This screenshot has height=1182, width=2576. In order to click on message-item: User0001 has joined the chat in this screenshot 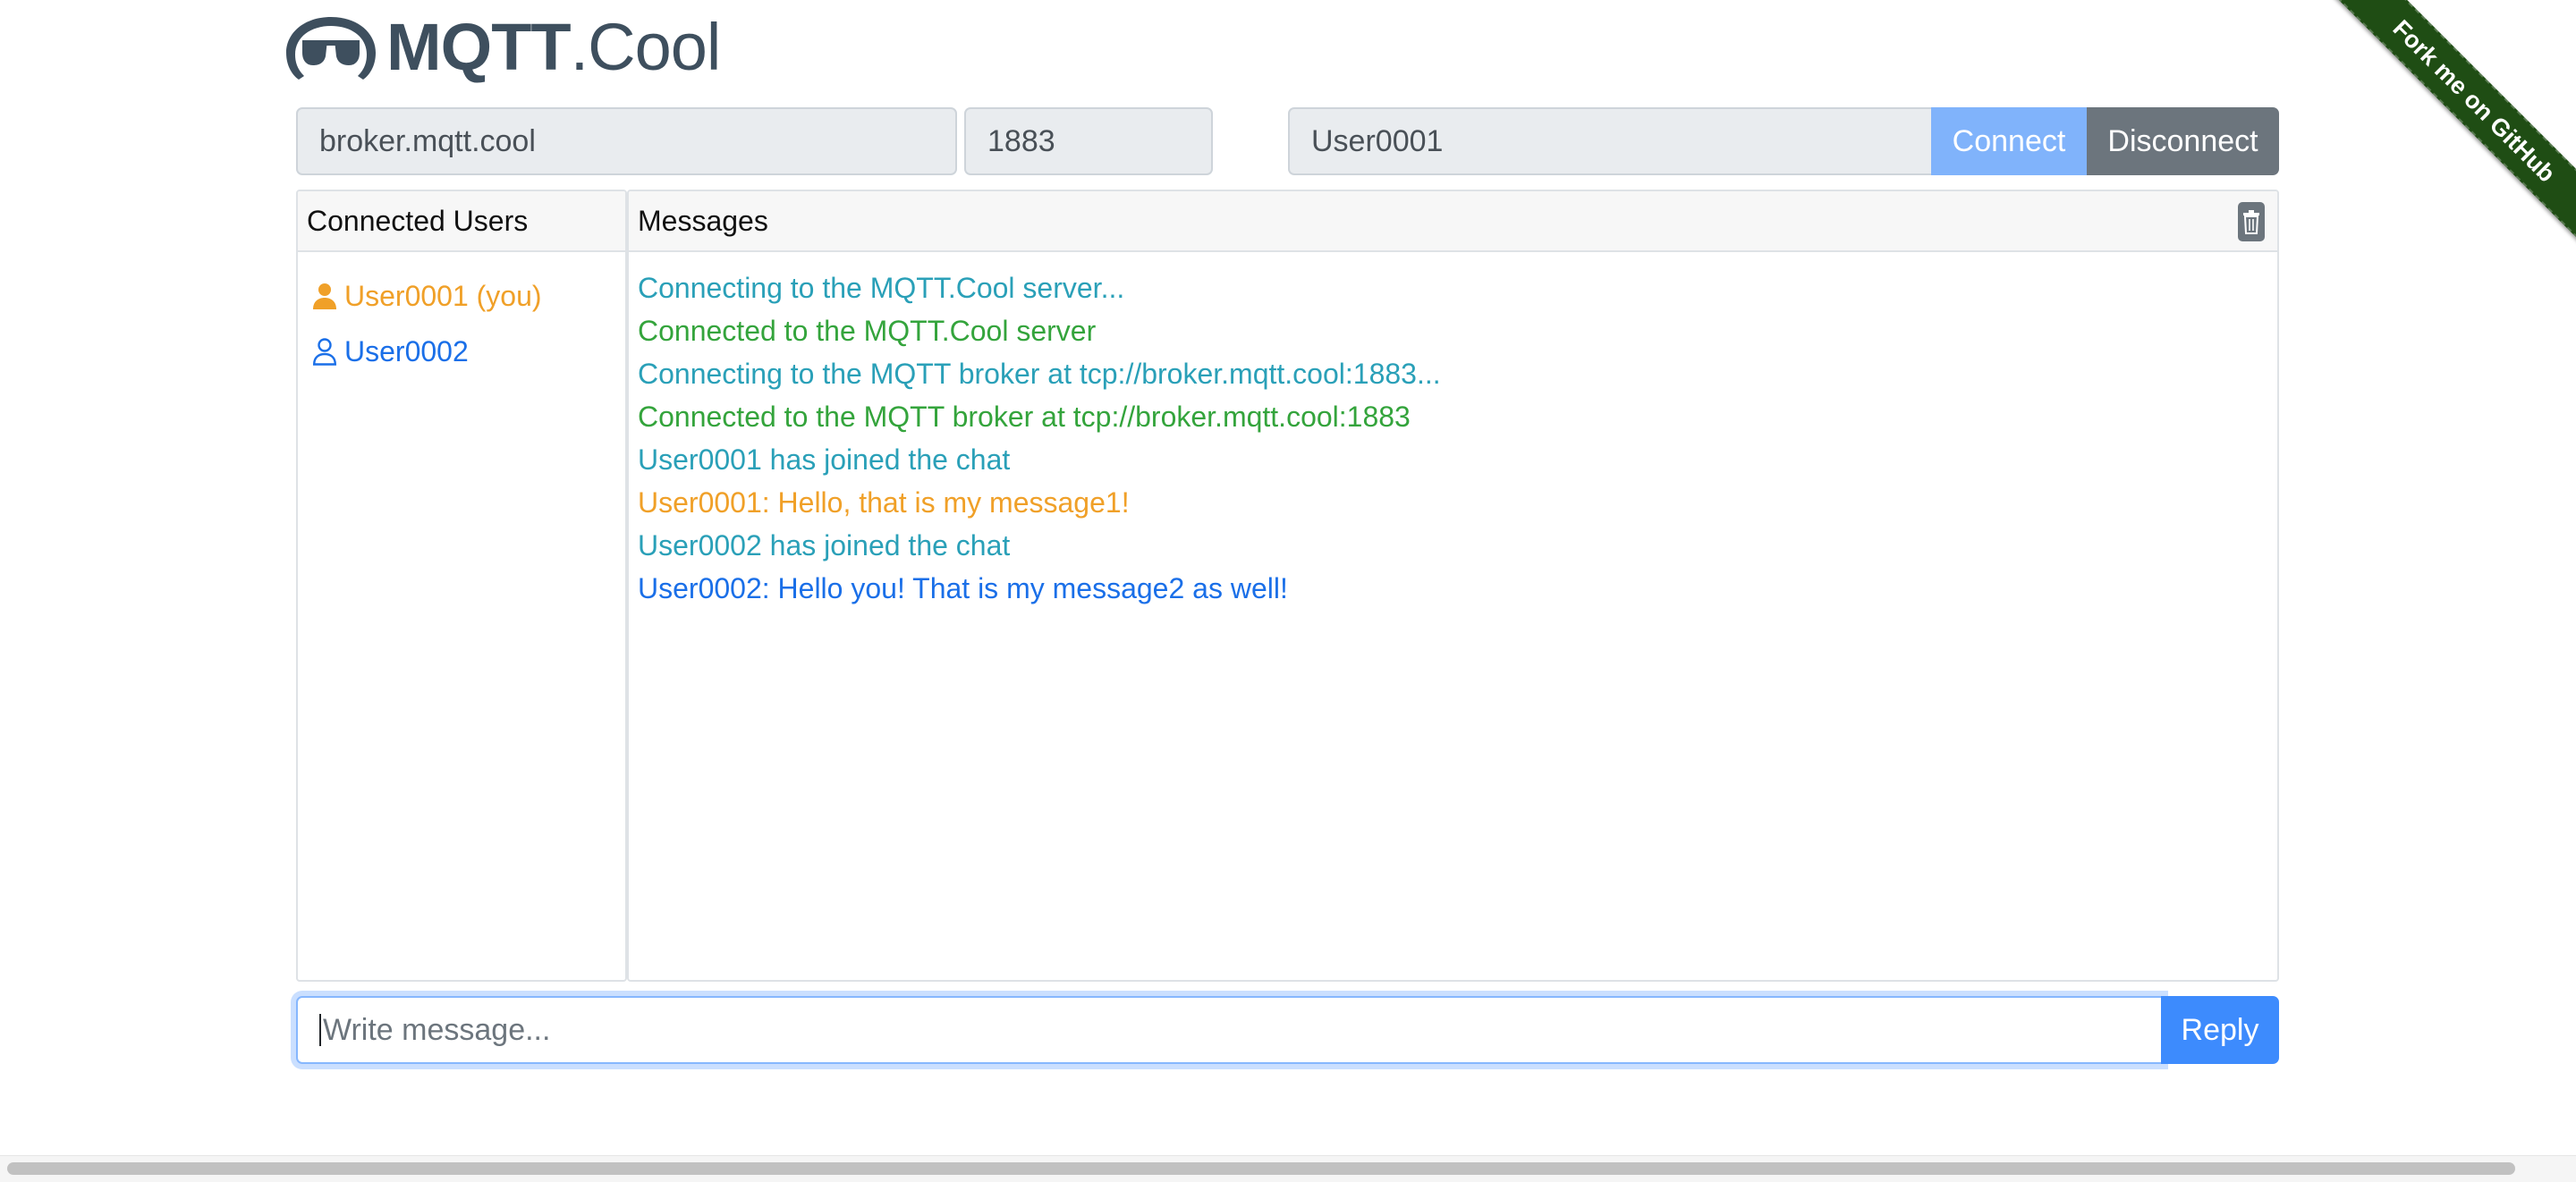, I will do `click(824, 459)`.